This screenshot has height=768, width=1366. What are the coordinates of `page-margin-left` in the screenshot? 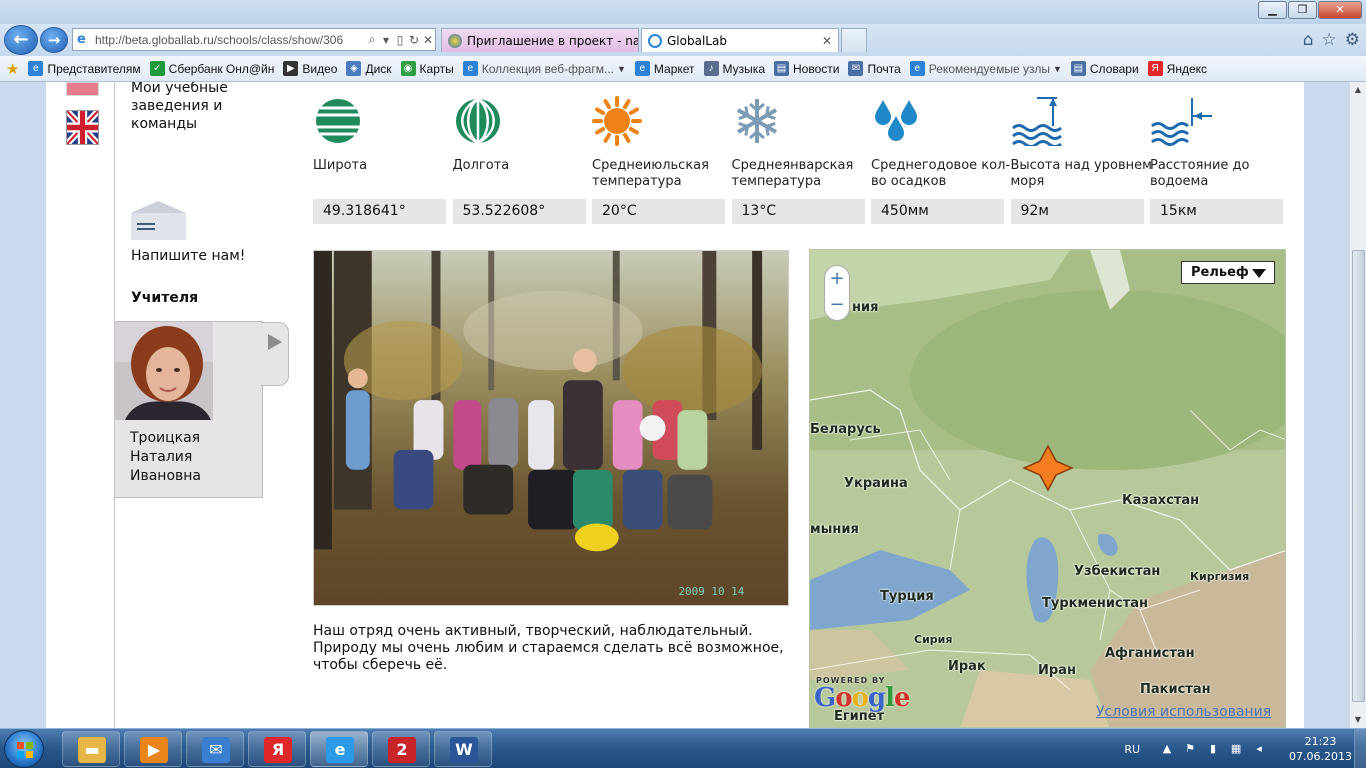 It's located at (23, 405).